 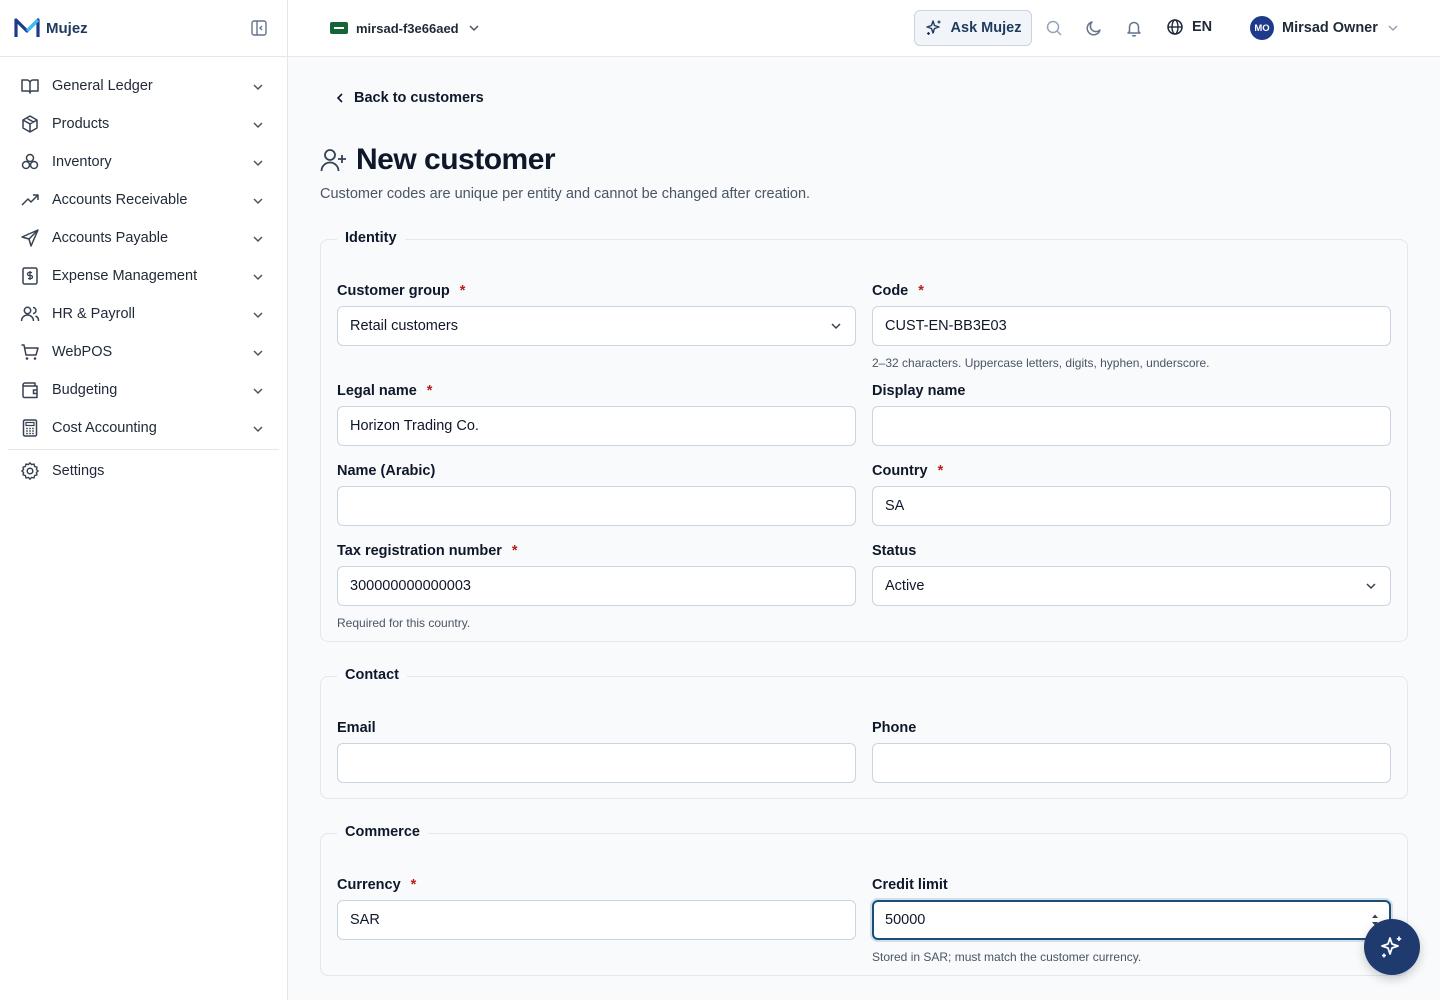 I want to click on ask-mujez-button: Ask Mujez, so click(x=973, y=28).